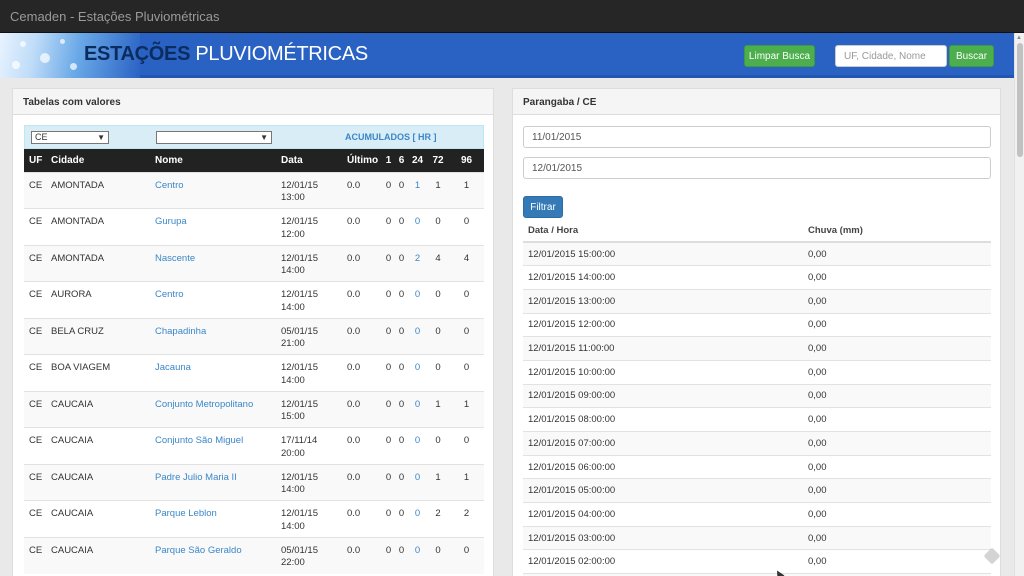  I want to click on table-row: CE AMONTADA Gurupa 12/01/15 12:00 0.0 0 0 0 0 0, so click(254, 226).